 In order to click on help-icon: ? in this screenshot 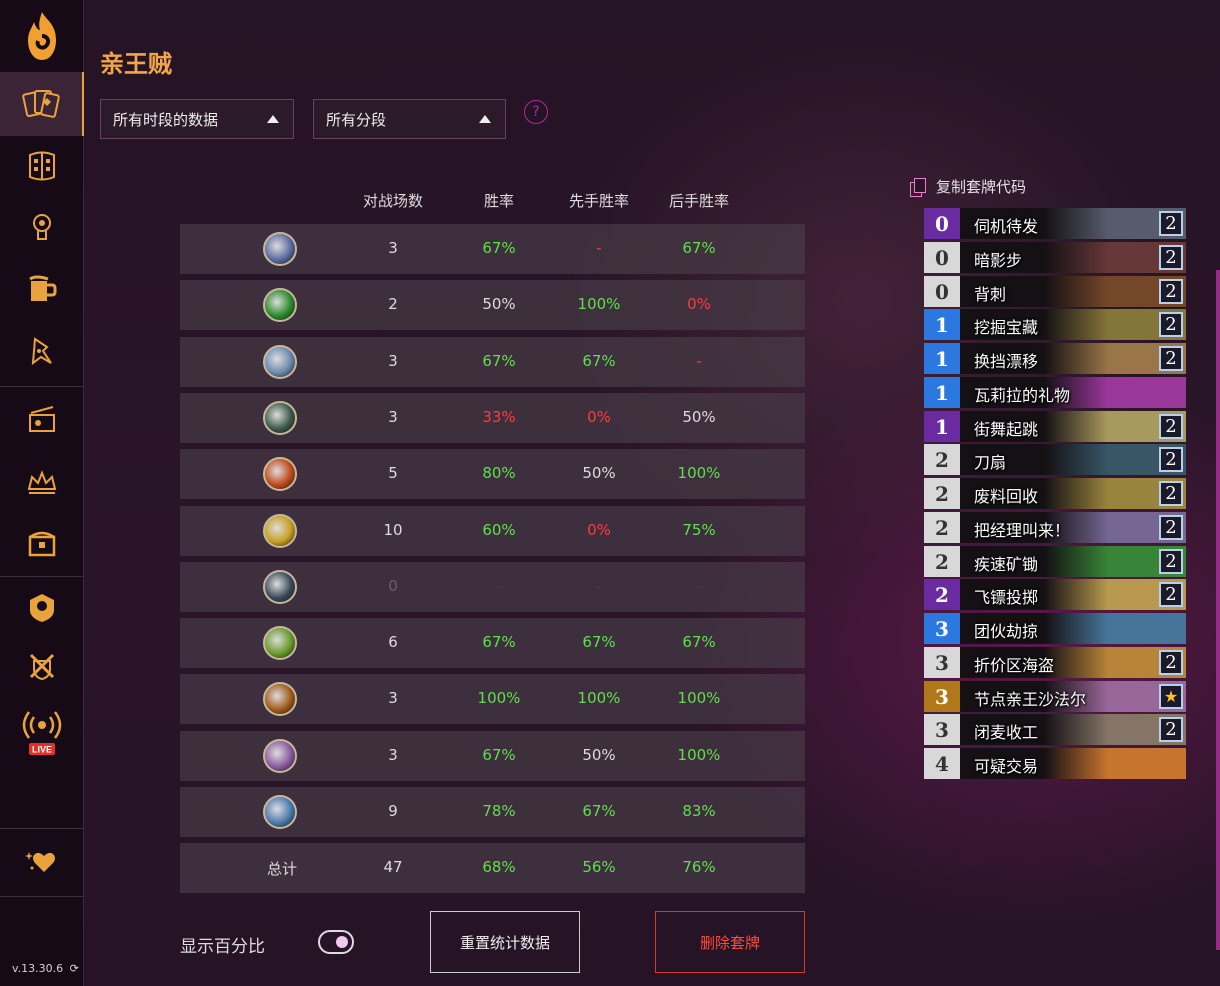, I will do `click(536, 112)`.